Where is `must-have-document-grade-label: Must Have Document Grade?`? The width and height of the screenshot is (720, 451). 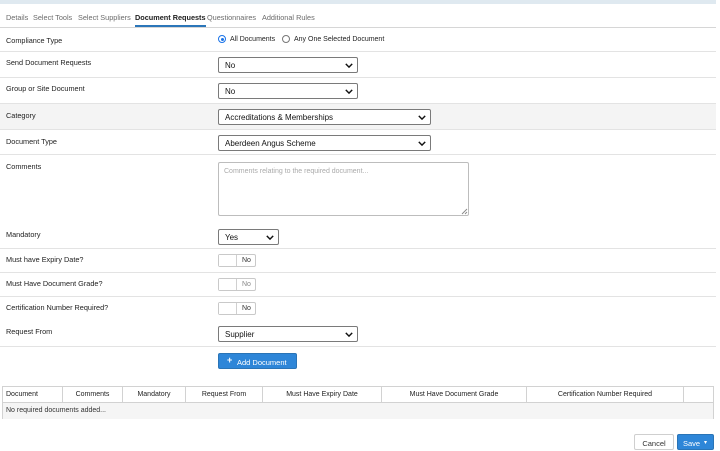
must-have-document-grade-label: Must Have Document Grade? is located at coordinates (54, 283).